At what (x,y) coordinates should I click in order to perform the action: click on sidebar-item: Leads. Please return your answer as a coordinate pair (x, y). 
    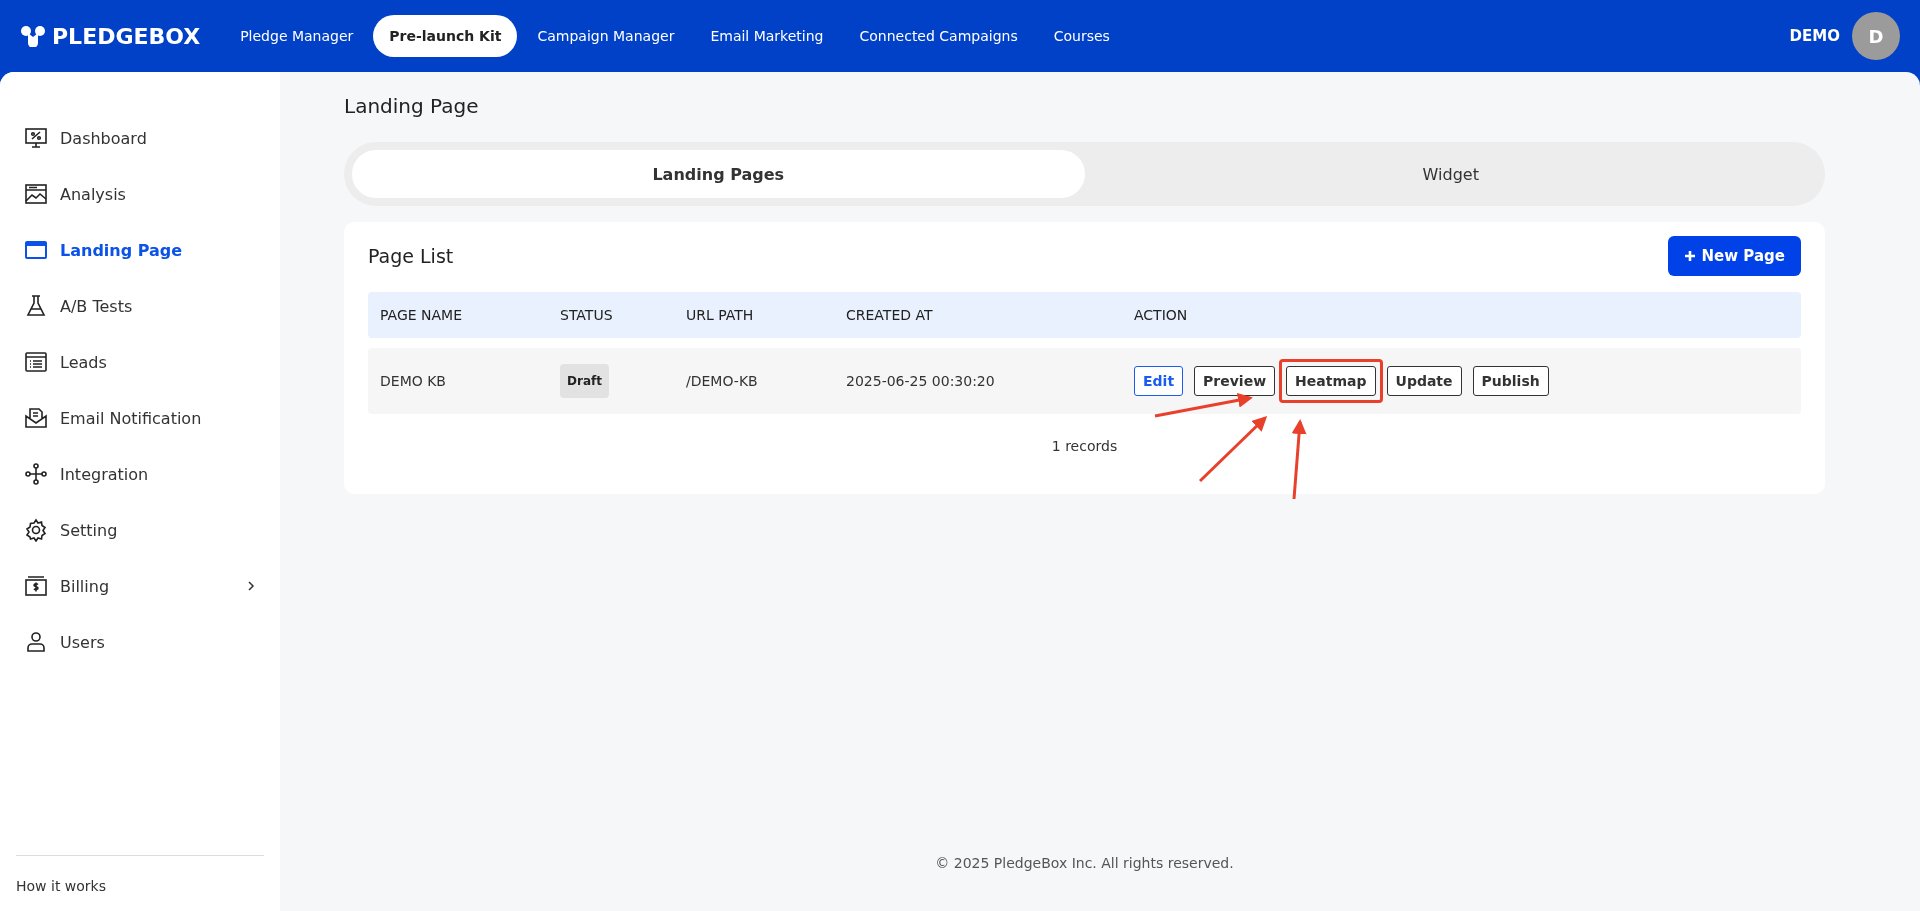
    Looking at the image, I should click on (140, 362).